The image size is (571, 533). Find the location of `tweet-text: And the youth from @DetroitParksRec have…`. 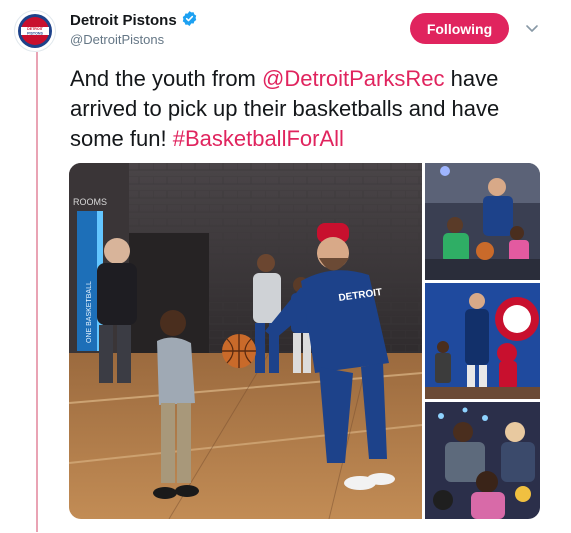

tweet-text: And the youth from @DetroitParksRec have… is located at coordinates (310, 109).